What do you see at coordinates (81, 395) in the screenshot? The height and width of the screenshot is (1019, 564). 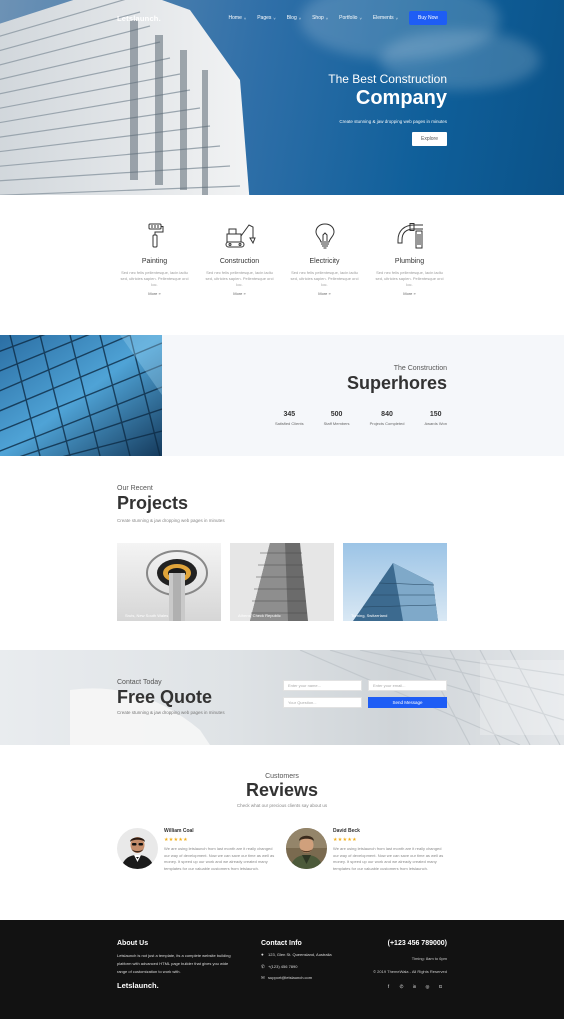 I see `glass-building-image` at bounding box center [81, 395].